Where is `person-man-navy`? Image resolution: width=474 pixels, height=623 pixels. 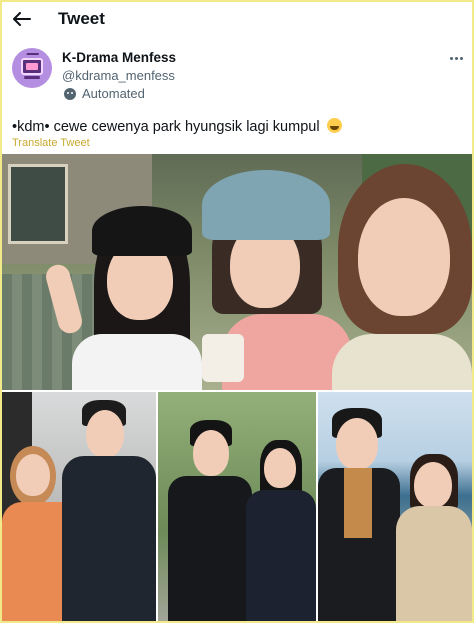
person-man-navy is located at coordinates (107, 506).